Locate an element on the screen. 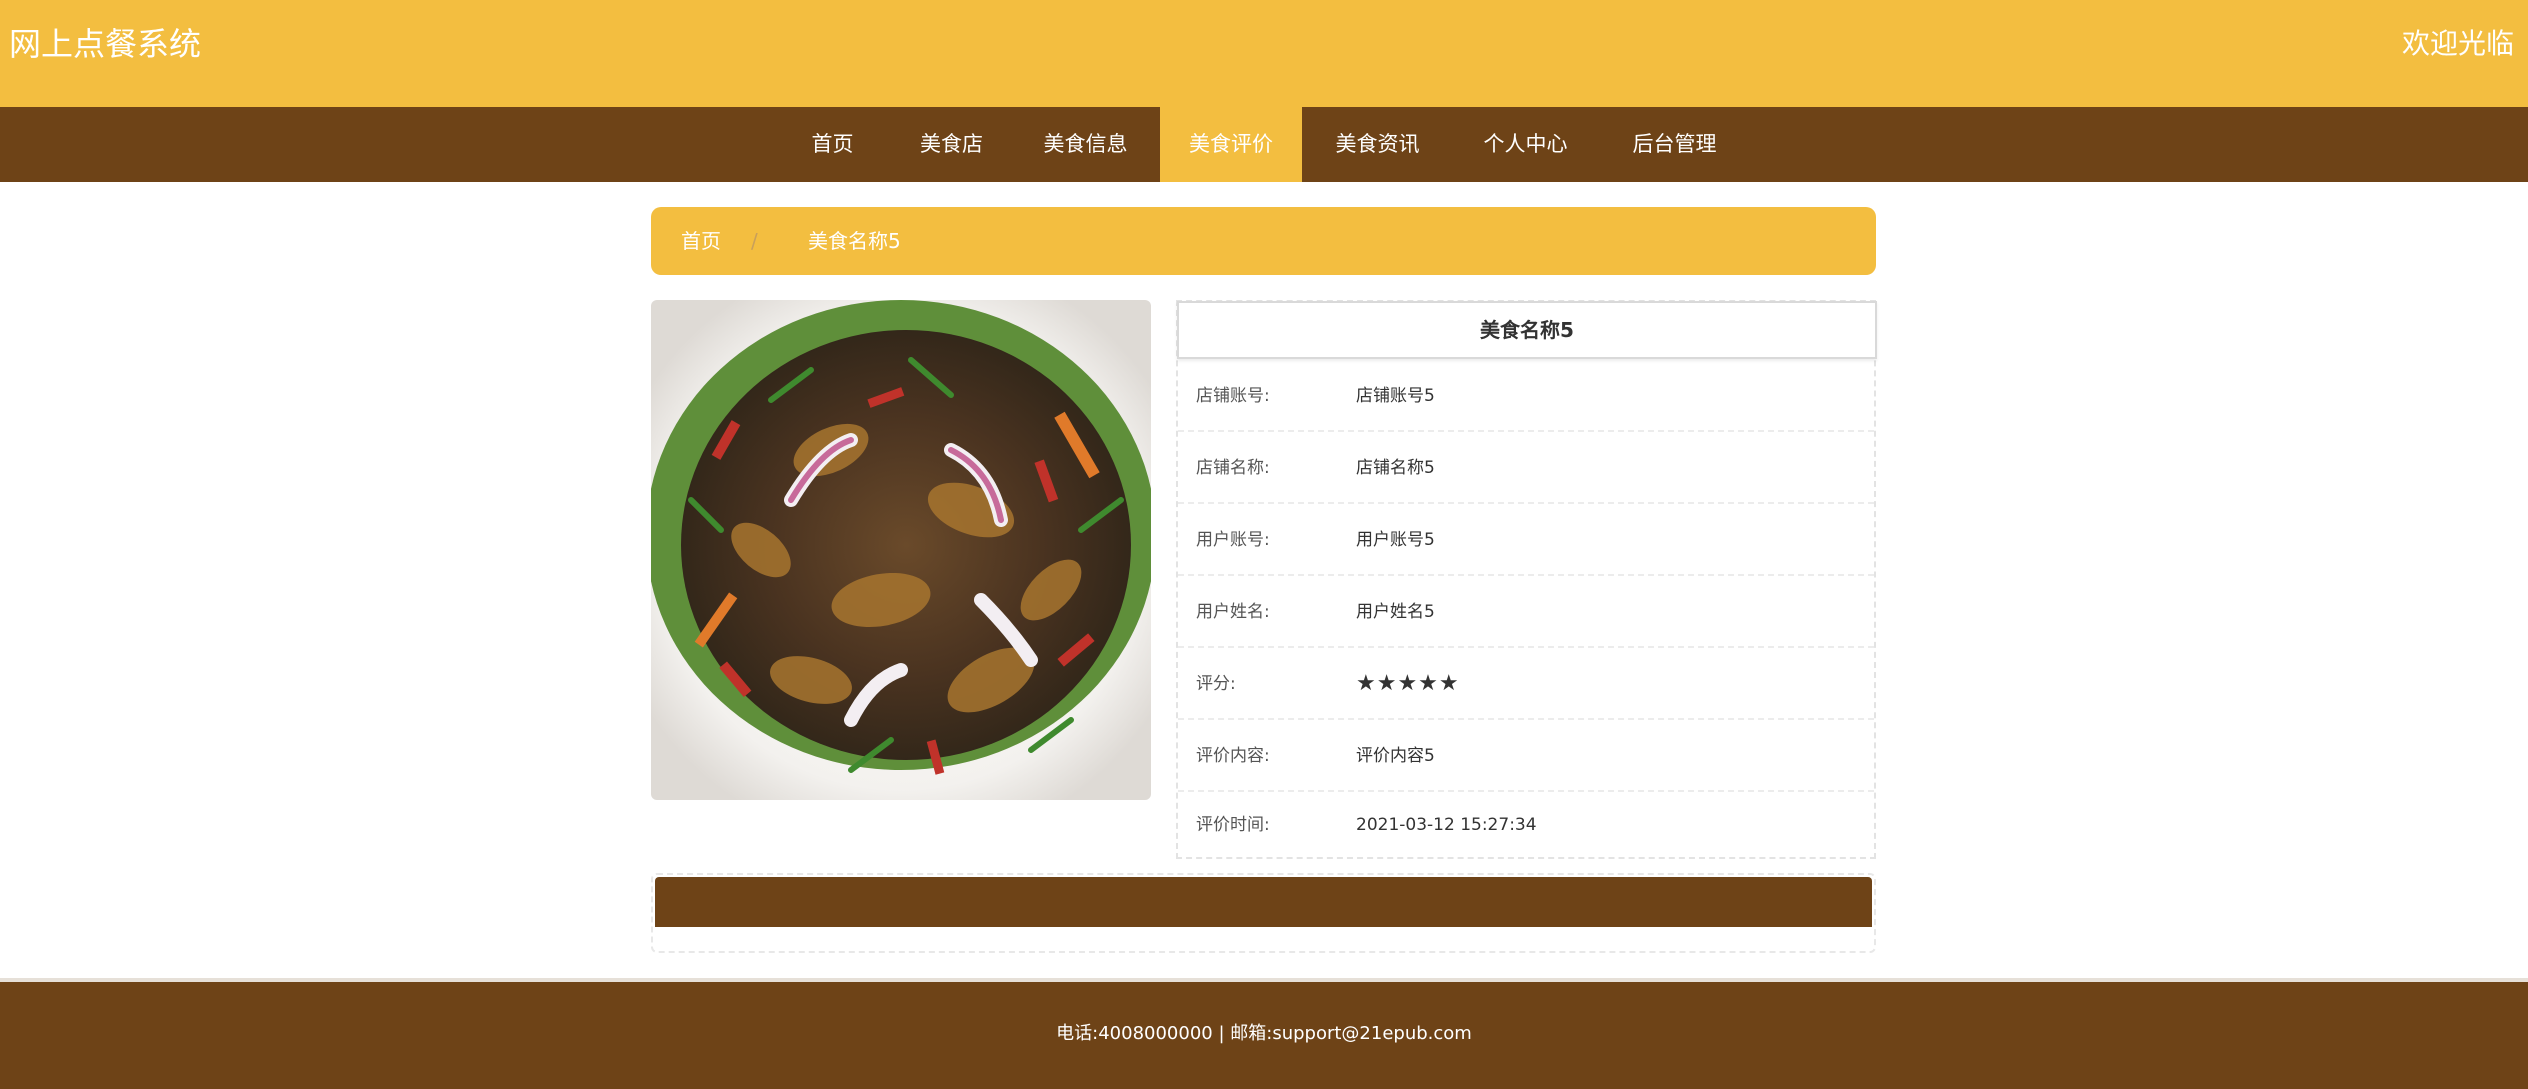  detail-row-store-account: 店铺账号: 店铺账号5 is located at coordinates (1526, 396).